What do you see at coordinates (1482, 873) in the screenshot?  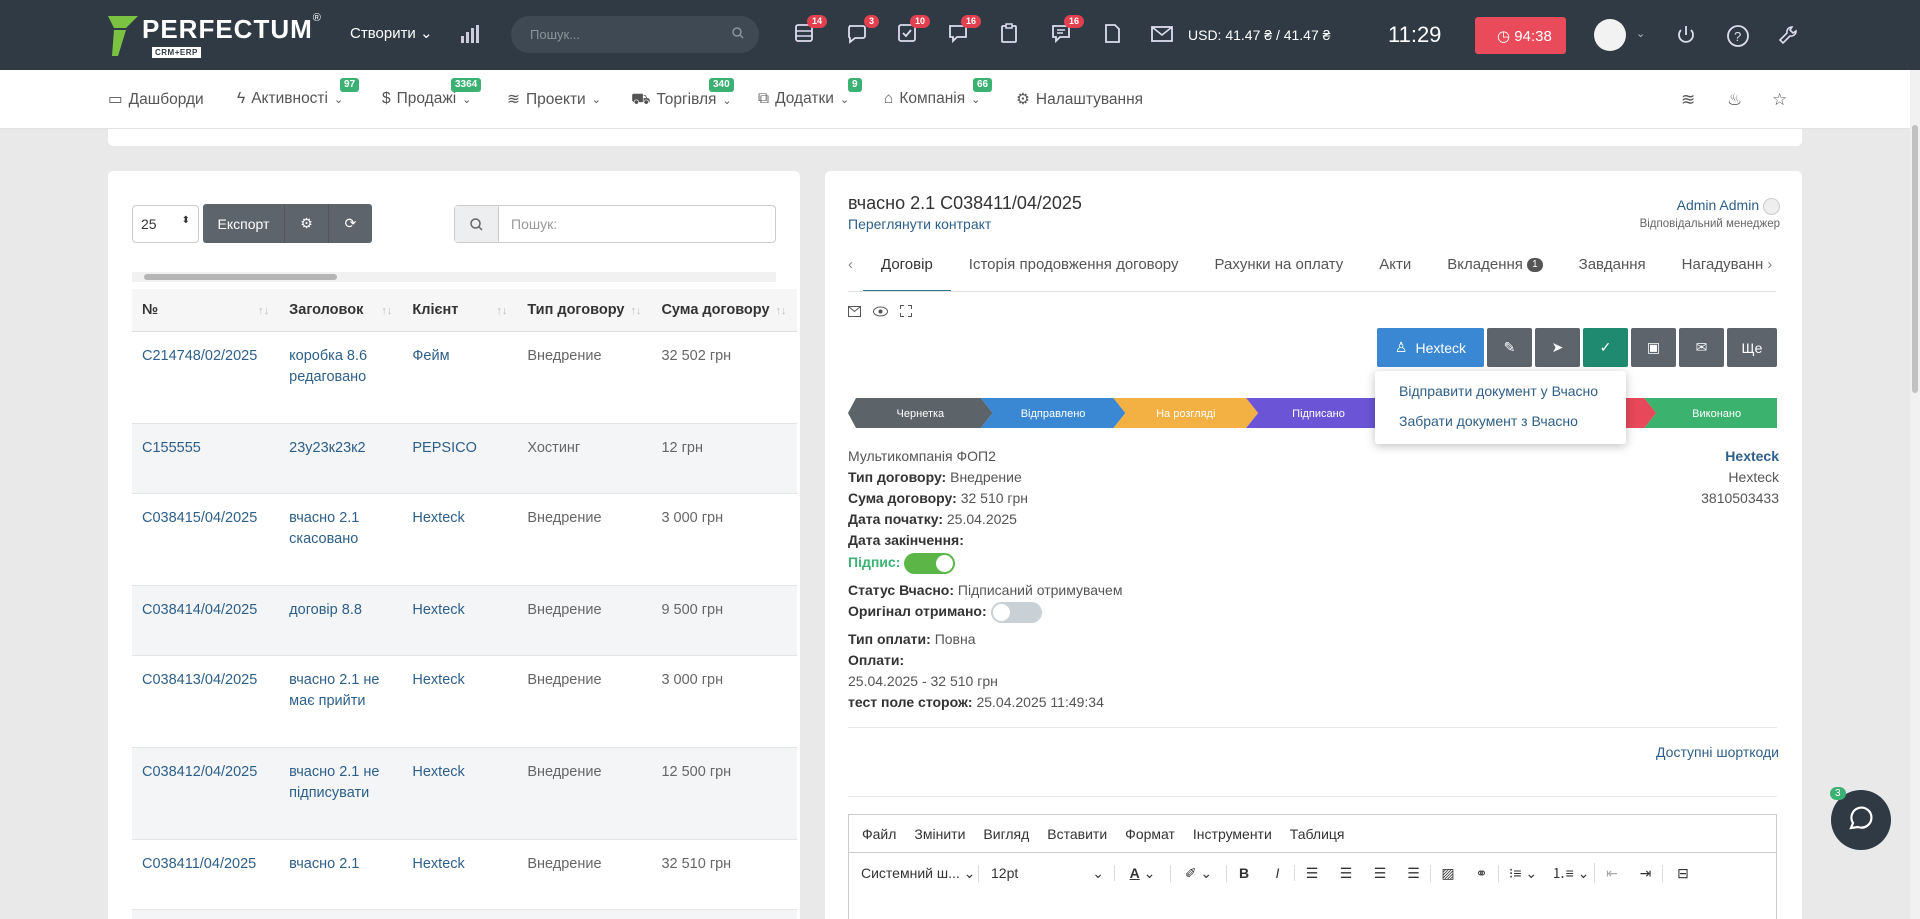 I see `link-icon: ⚭` at bounding box center [1482, 873].